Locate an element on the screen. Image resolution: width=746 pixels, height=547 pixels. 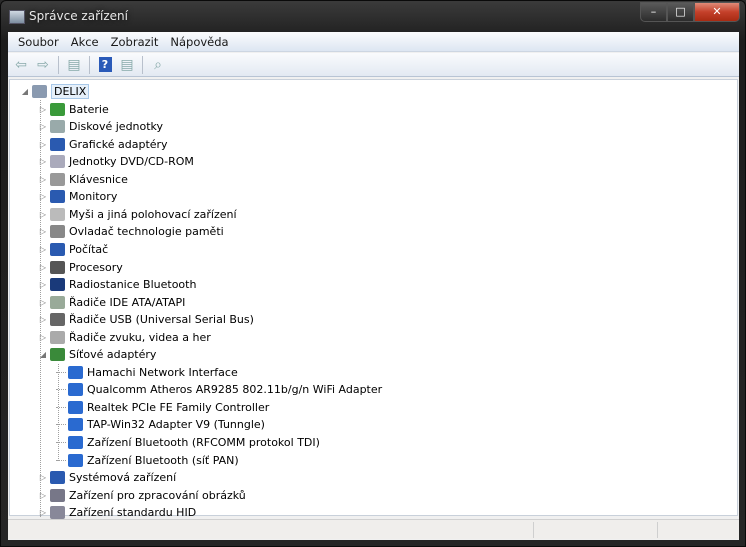
tree-item-label: Baterie is located at coordinates (89, 109).